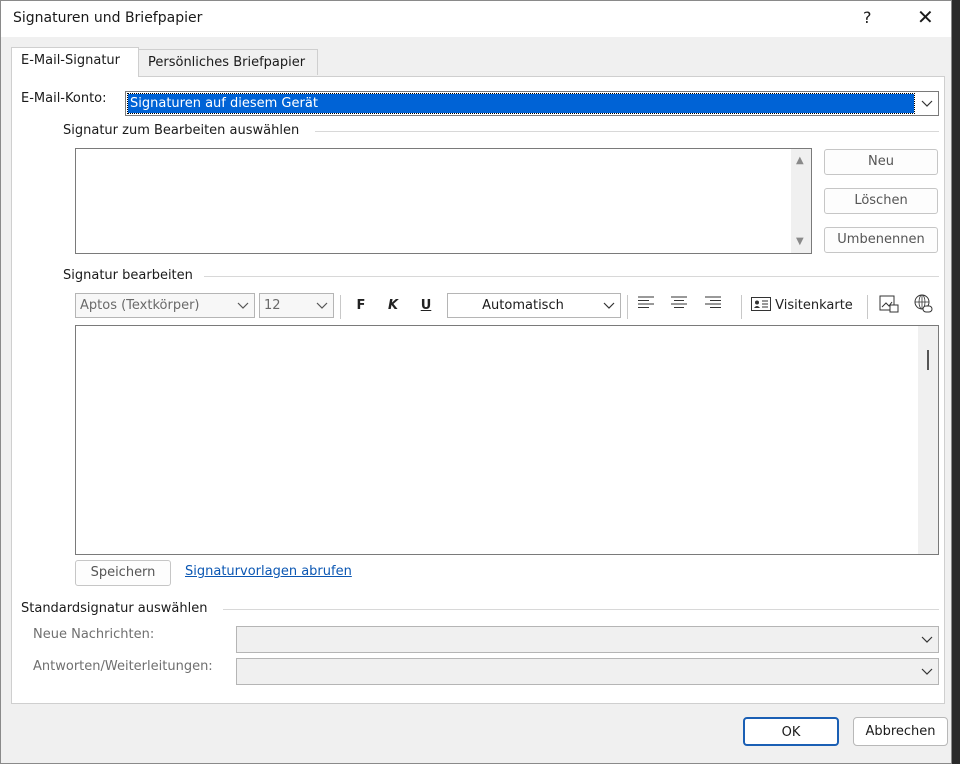 The width and height of the screenshot is (960, 764). Describe the element at coordinates (426, 306) in the screenshot. I see `underline-button: U` at that location.